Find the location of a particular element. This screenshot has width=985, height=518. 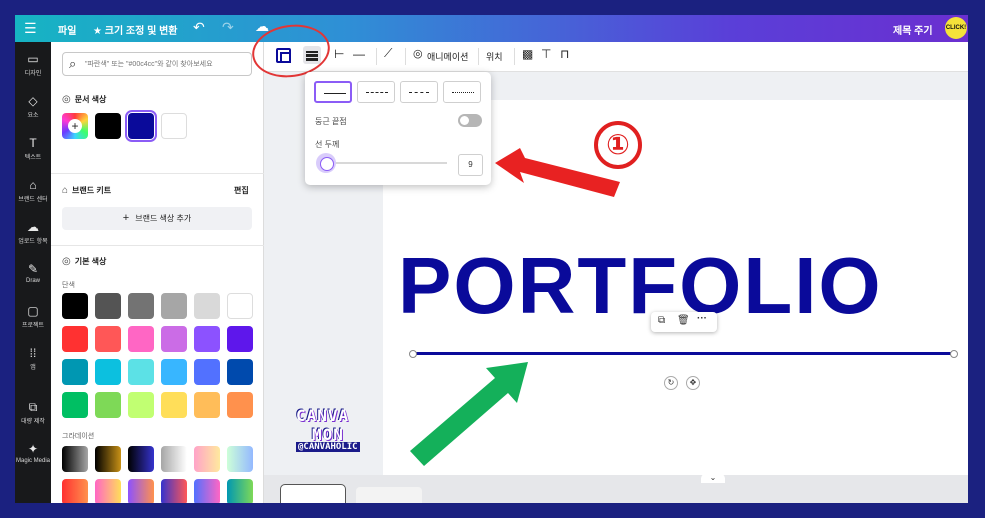

green-arrow is located at coordinates (469, 414).